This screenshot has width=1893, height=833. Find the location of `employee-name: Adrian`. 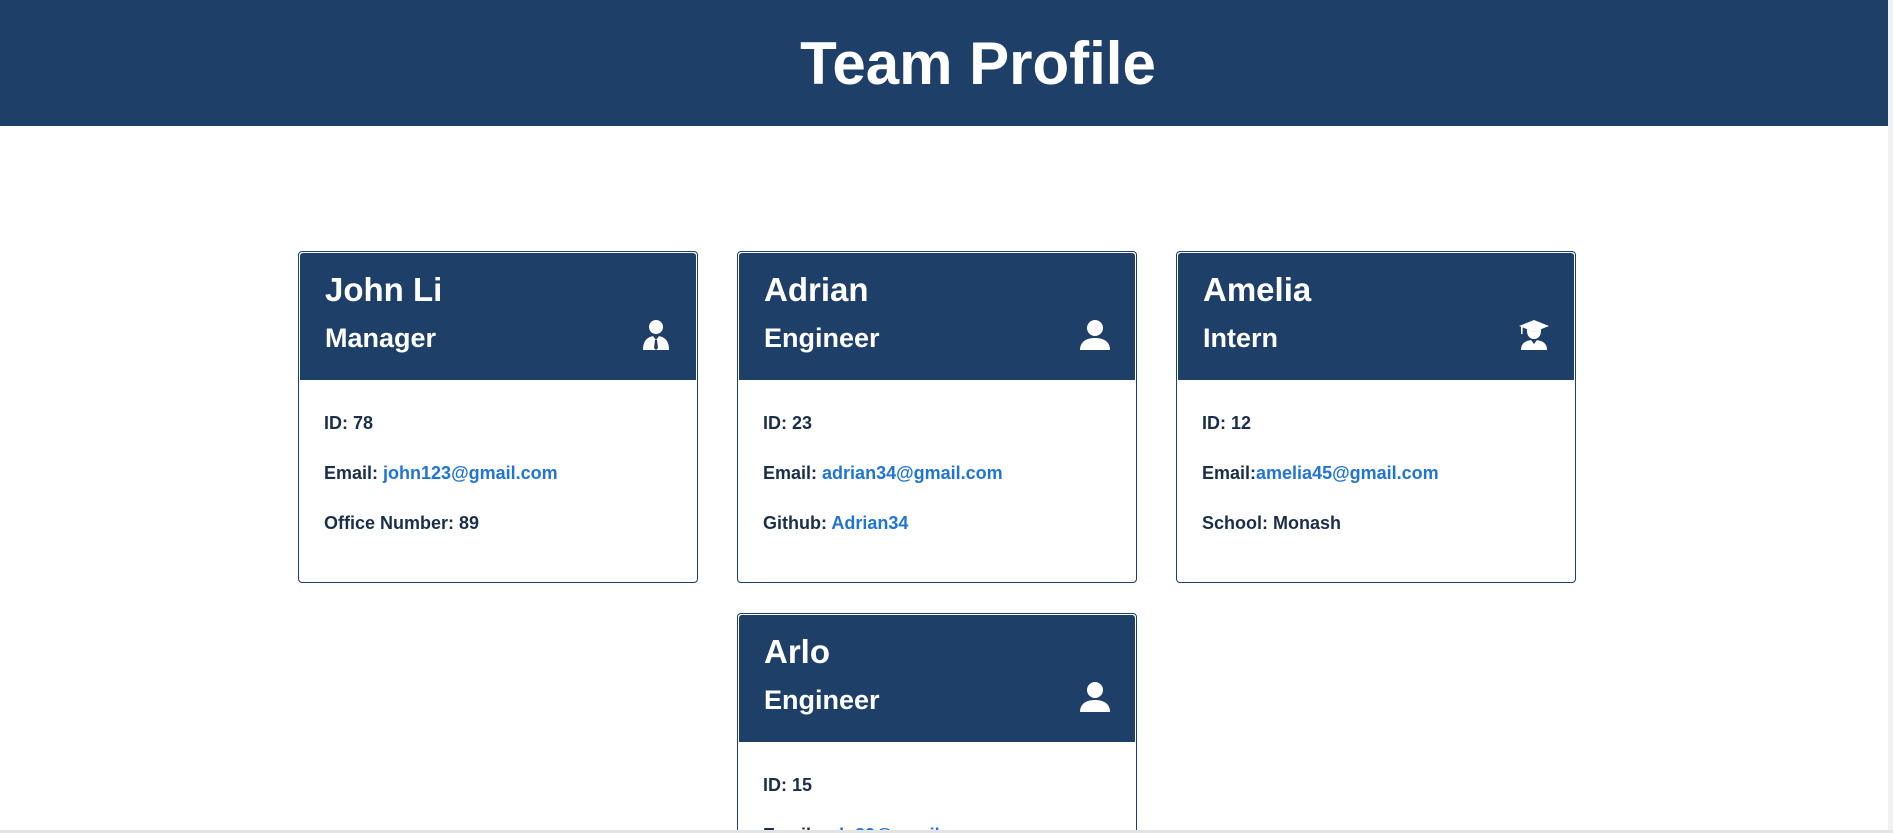

employee-name: Adrian is located at coordinates (816, 289).